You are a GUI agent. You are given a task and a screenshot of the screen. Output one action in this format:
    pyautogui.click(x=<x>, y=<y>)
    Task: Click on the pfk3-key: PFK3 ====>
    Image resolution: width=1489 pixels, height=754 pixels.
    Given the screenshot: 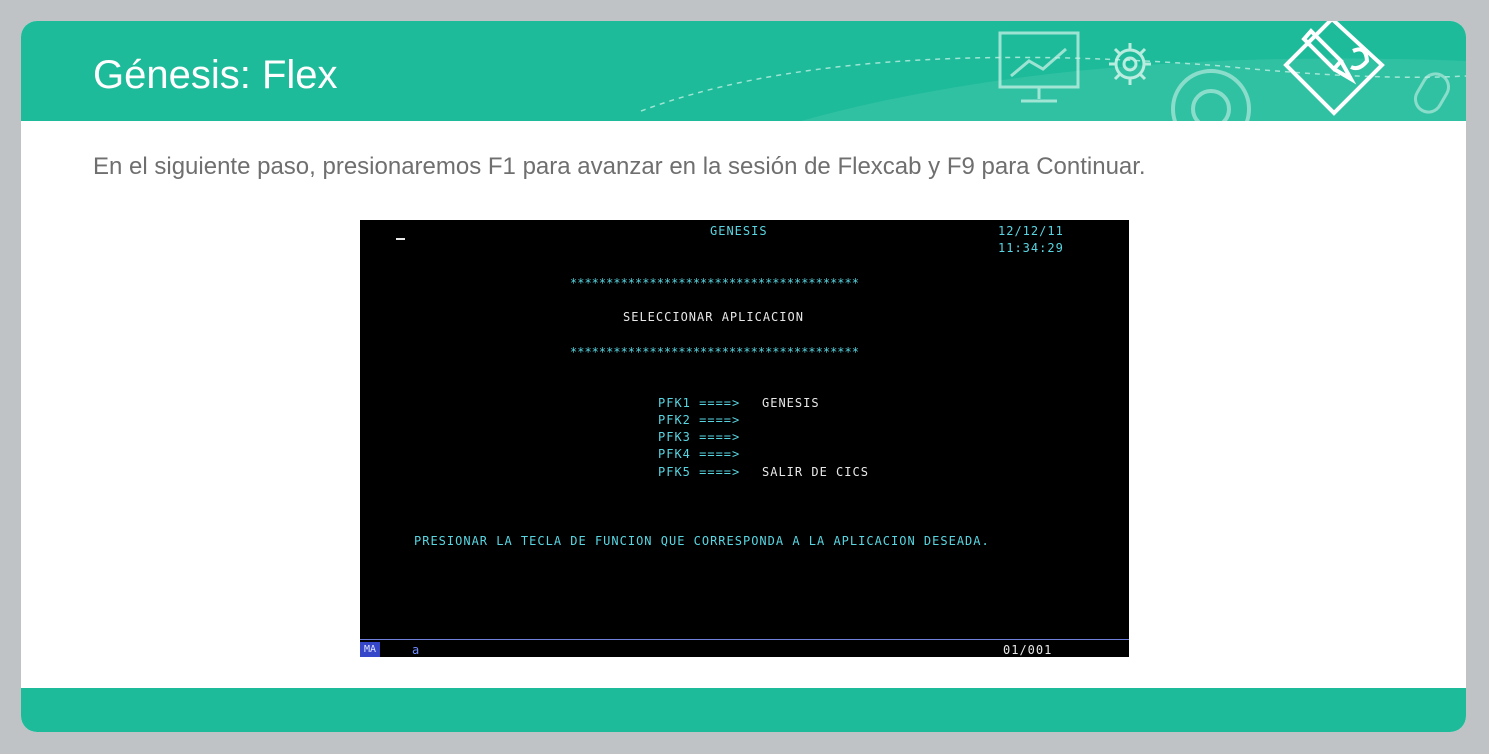 What is the action you would take?
    pyautogui.click(x=699, y=437)
    